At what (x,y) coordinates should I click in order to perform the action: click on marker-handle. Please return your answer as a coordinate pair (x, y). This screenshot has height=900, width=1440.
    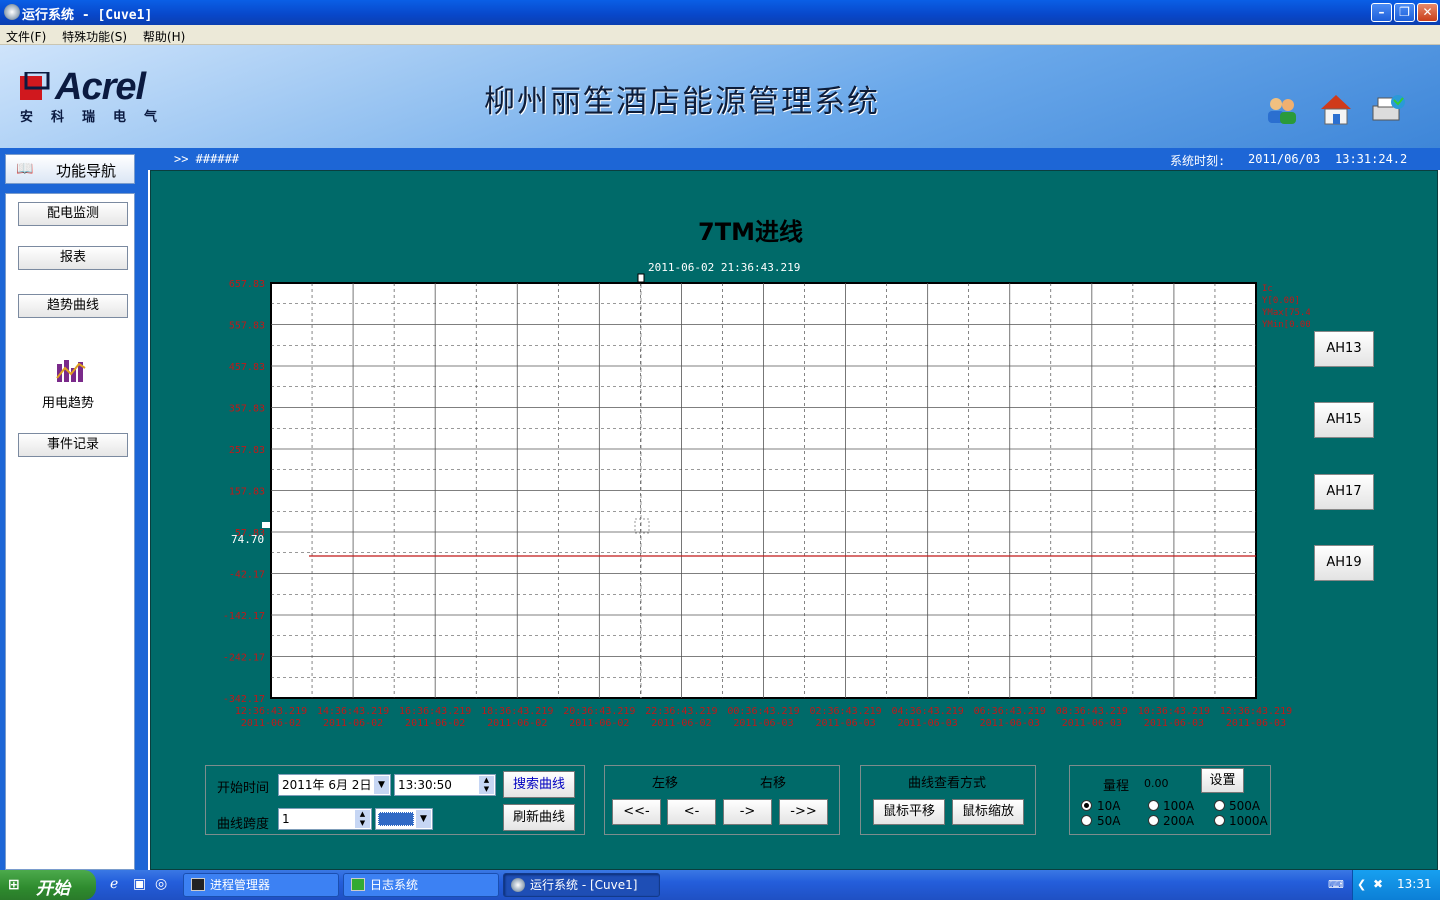
    Looking at the image, I should click on (266, 525).